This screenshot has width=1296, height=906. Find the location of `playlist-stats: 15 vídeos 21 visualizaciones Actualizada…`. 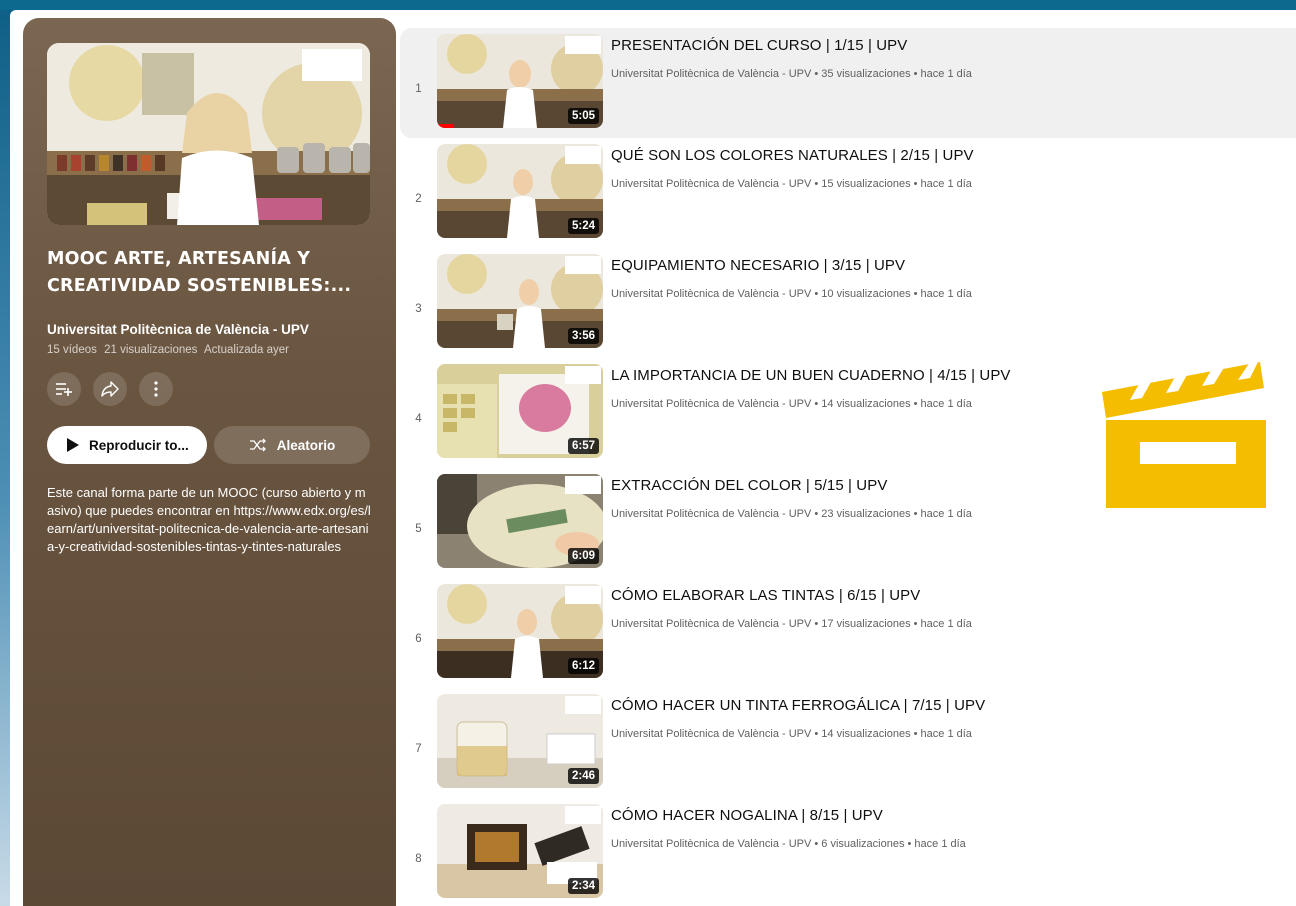

playlist-stats: 15 vídeos 21 visualizaciones Actualizada… is located at coordinates (170, 350).